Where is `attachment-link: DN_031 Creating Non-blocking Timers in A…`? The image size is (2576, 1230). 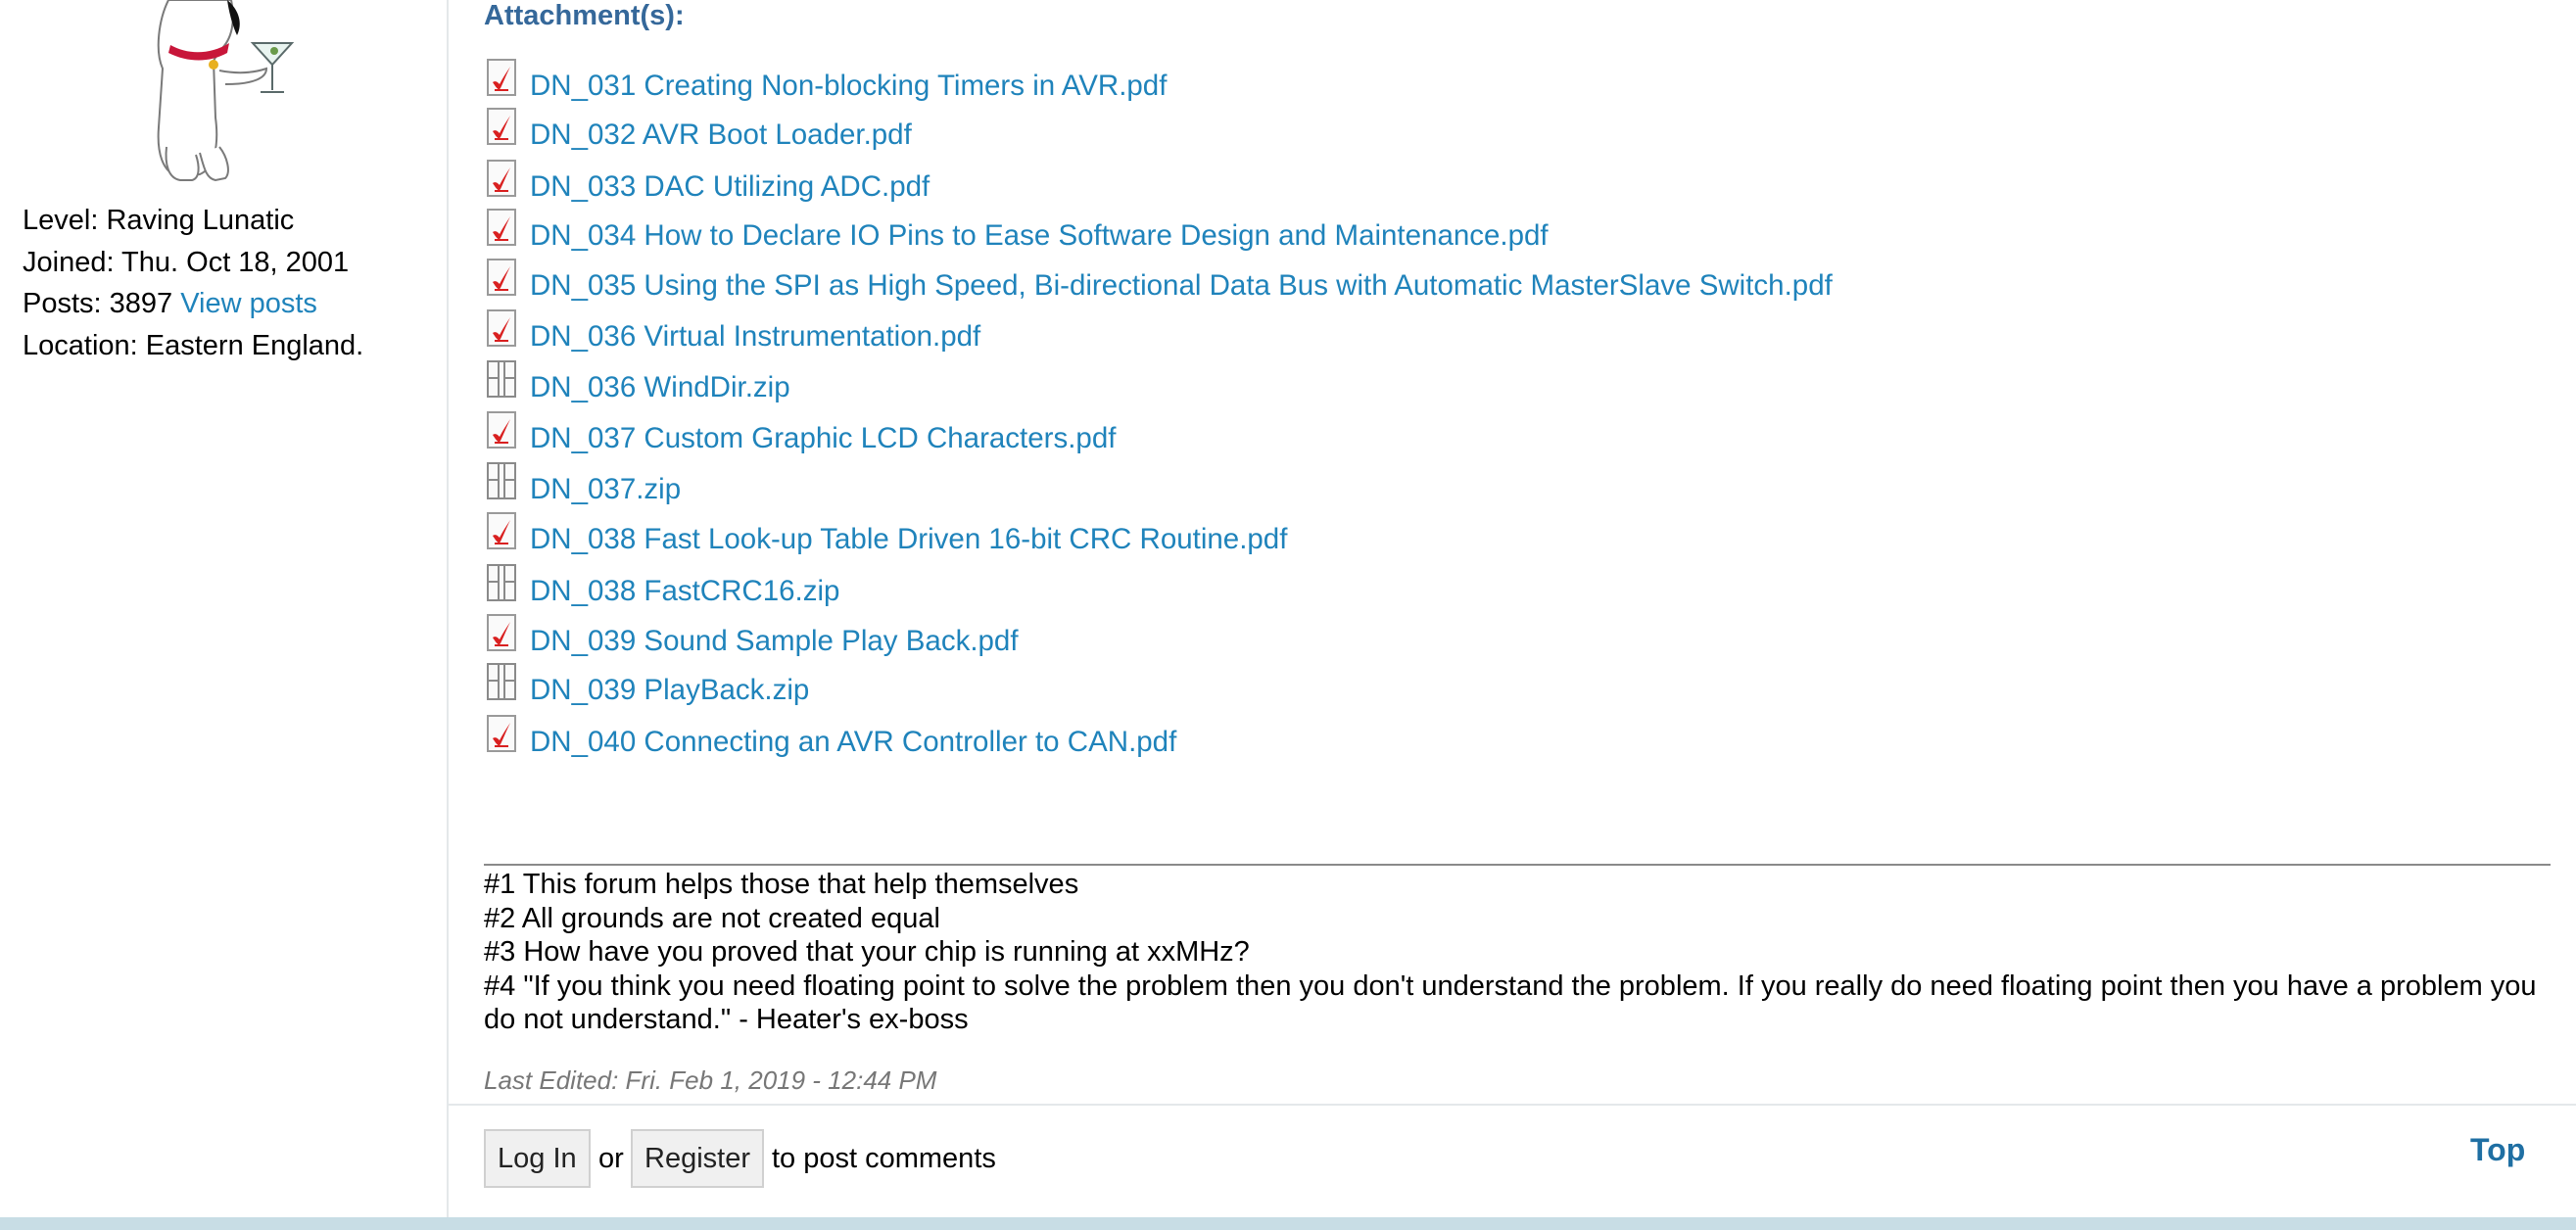
attachment-link: DN_031 Creating Non-blocking Timers in A… is located at coordinates (849, 87).